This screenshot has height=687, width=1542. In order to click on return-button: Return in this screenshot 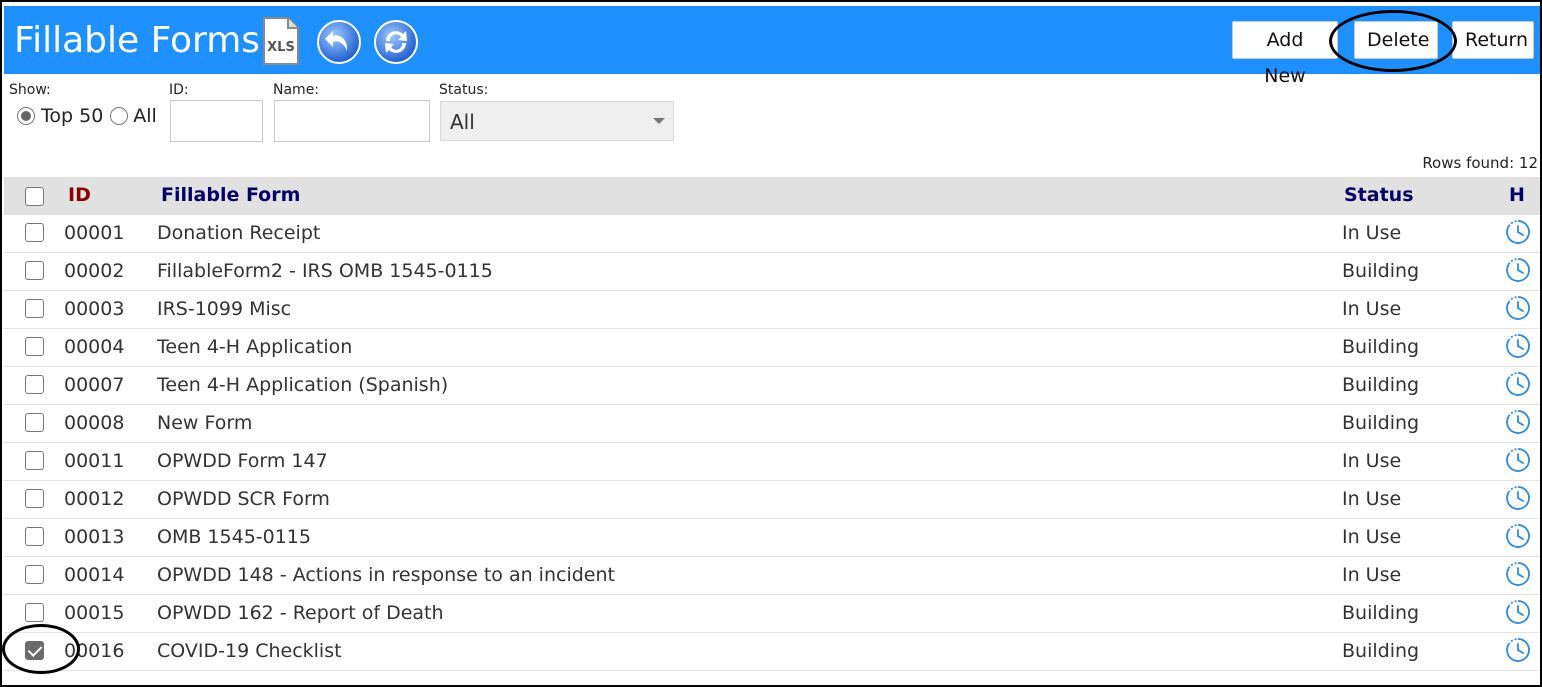, I will do `click(1493, 40)`.